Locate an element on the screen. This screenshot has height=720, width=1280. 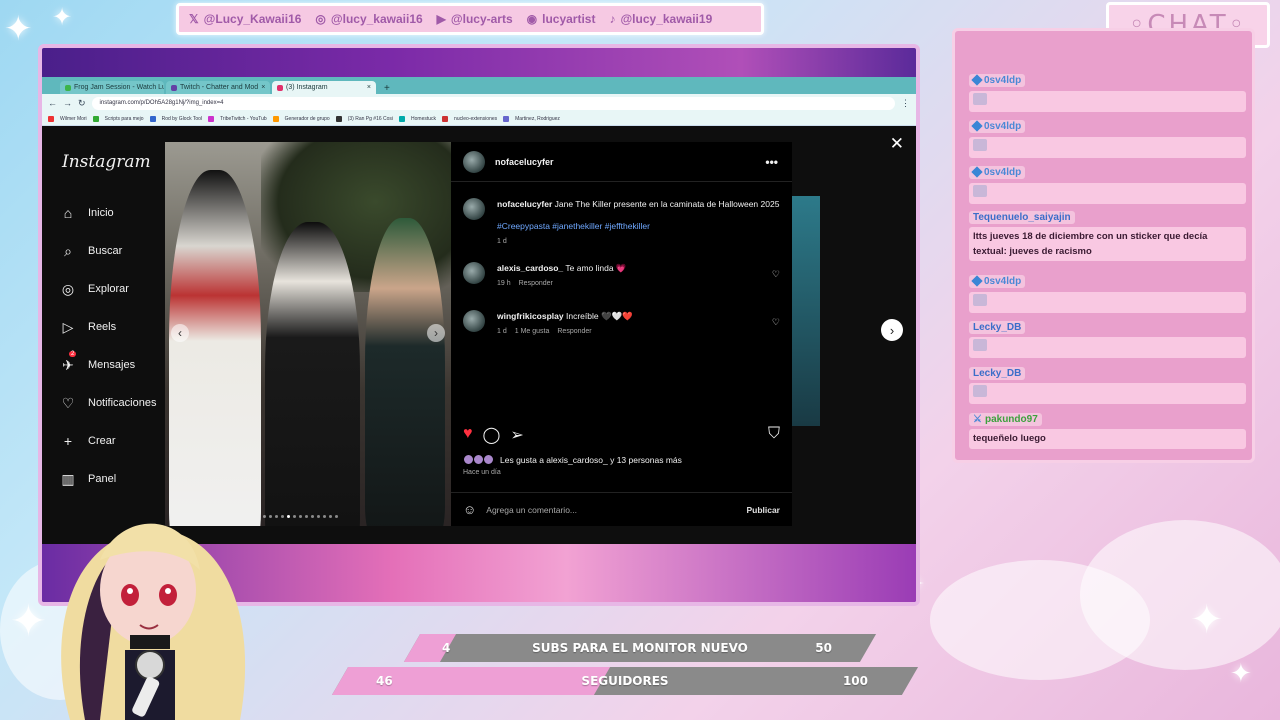
more-options-icon: ••• is located at coordinates (771, 162).